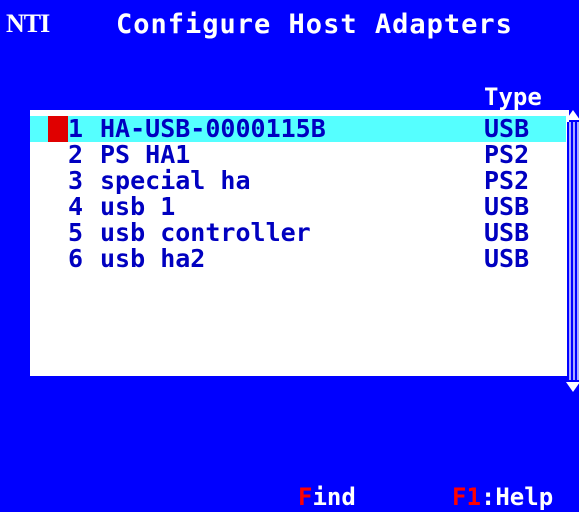 This screenshot has height=512, width=579. What do you see at coordinates (138, 206) in the screenshot?
I see `item-name: usb 1` at bounding box center [138, 206].